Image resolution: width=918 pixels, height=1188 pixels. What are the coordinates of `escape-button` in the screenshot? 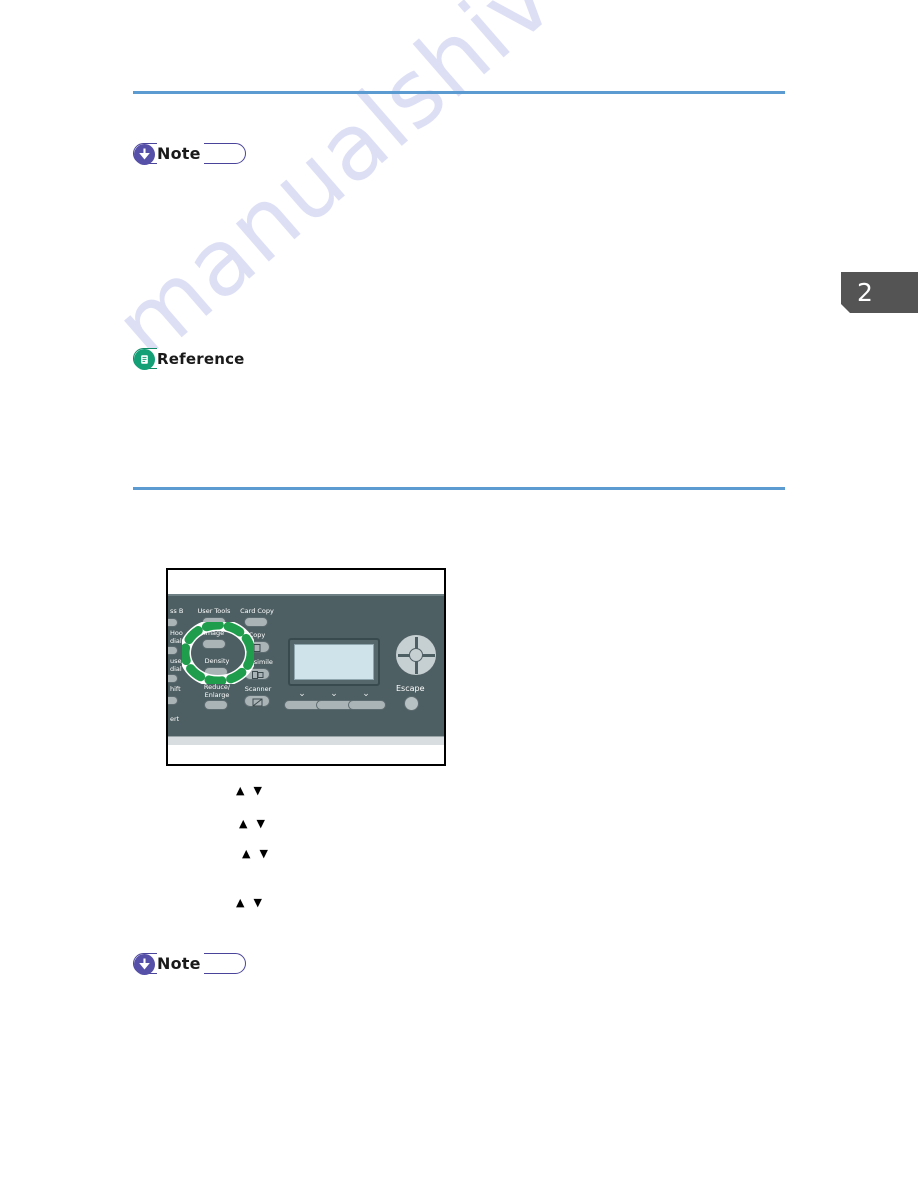 It's located at (411, 703).